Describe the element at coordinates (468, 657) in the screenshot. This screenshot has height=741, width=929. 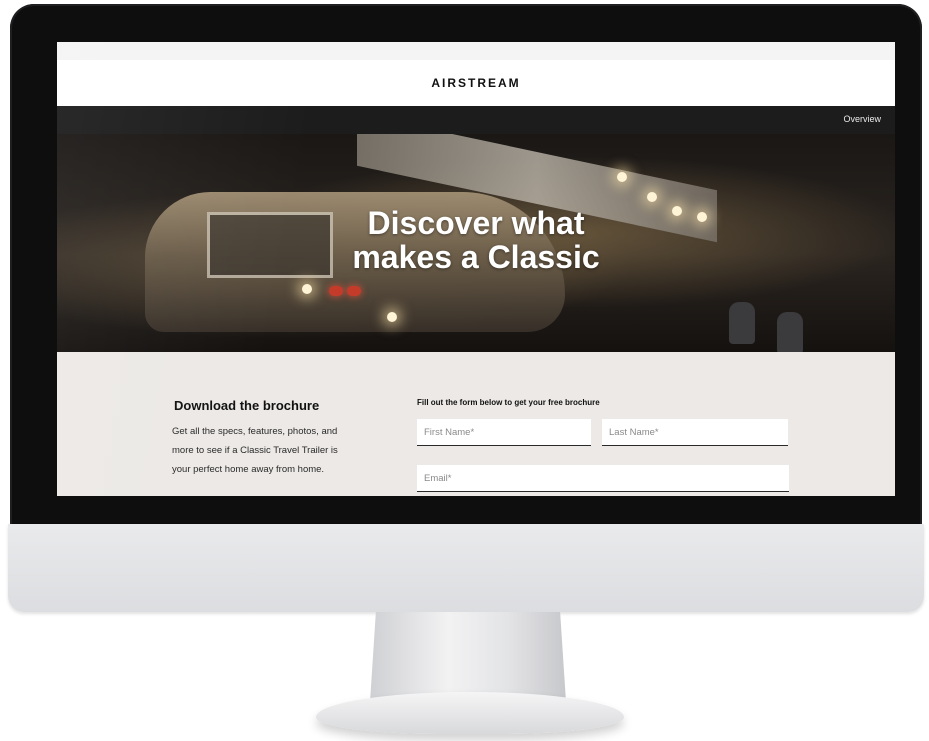
I see `monitor-stand-neck` at that location.